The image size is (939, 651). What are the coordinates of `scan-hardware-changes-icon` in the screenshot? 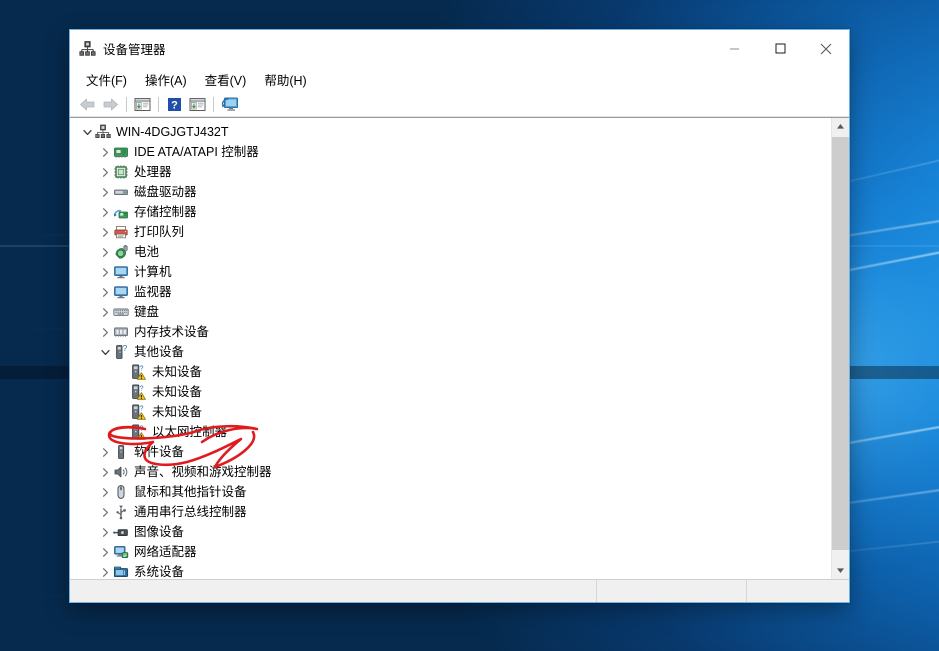 It's located at (229, 104).